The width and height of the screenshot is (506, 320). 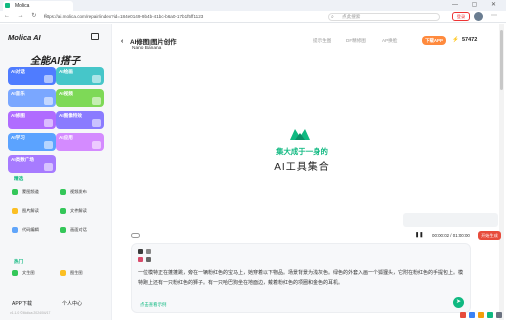 I want to click on sidebar-toggle-icon, so click(x=95, y=36).